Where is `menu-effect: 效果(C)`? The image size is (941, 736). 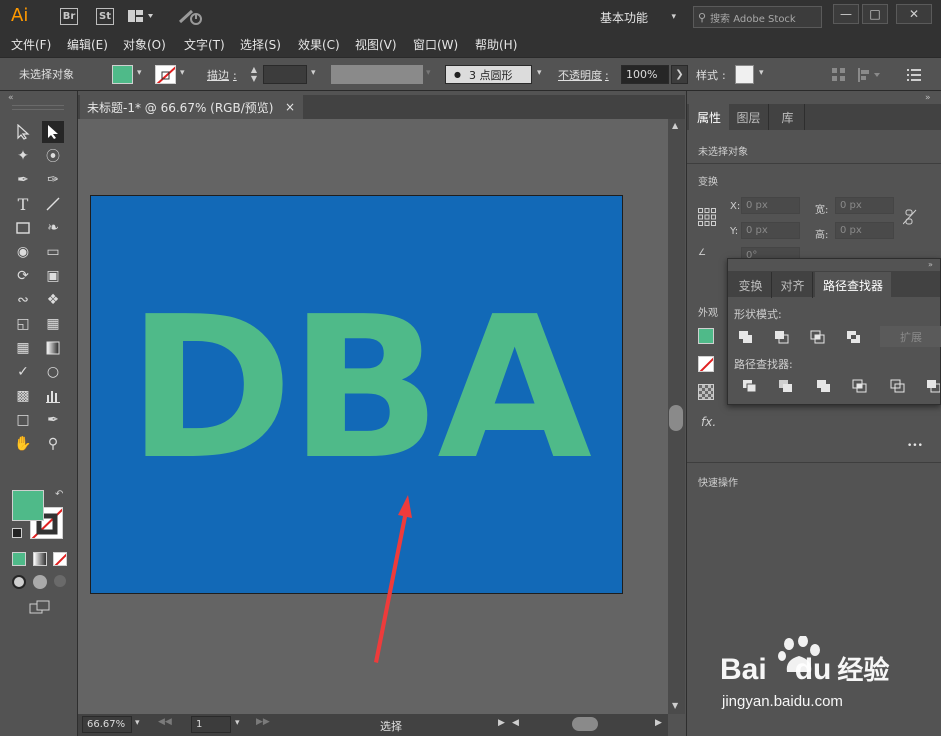 menu-effect: 效果(C) is located at coordinates (319, 45).